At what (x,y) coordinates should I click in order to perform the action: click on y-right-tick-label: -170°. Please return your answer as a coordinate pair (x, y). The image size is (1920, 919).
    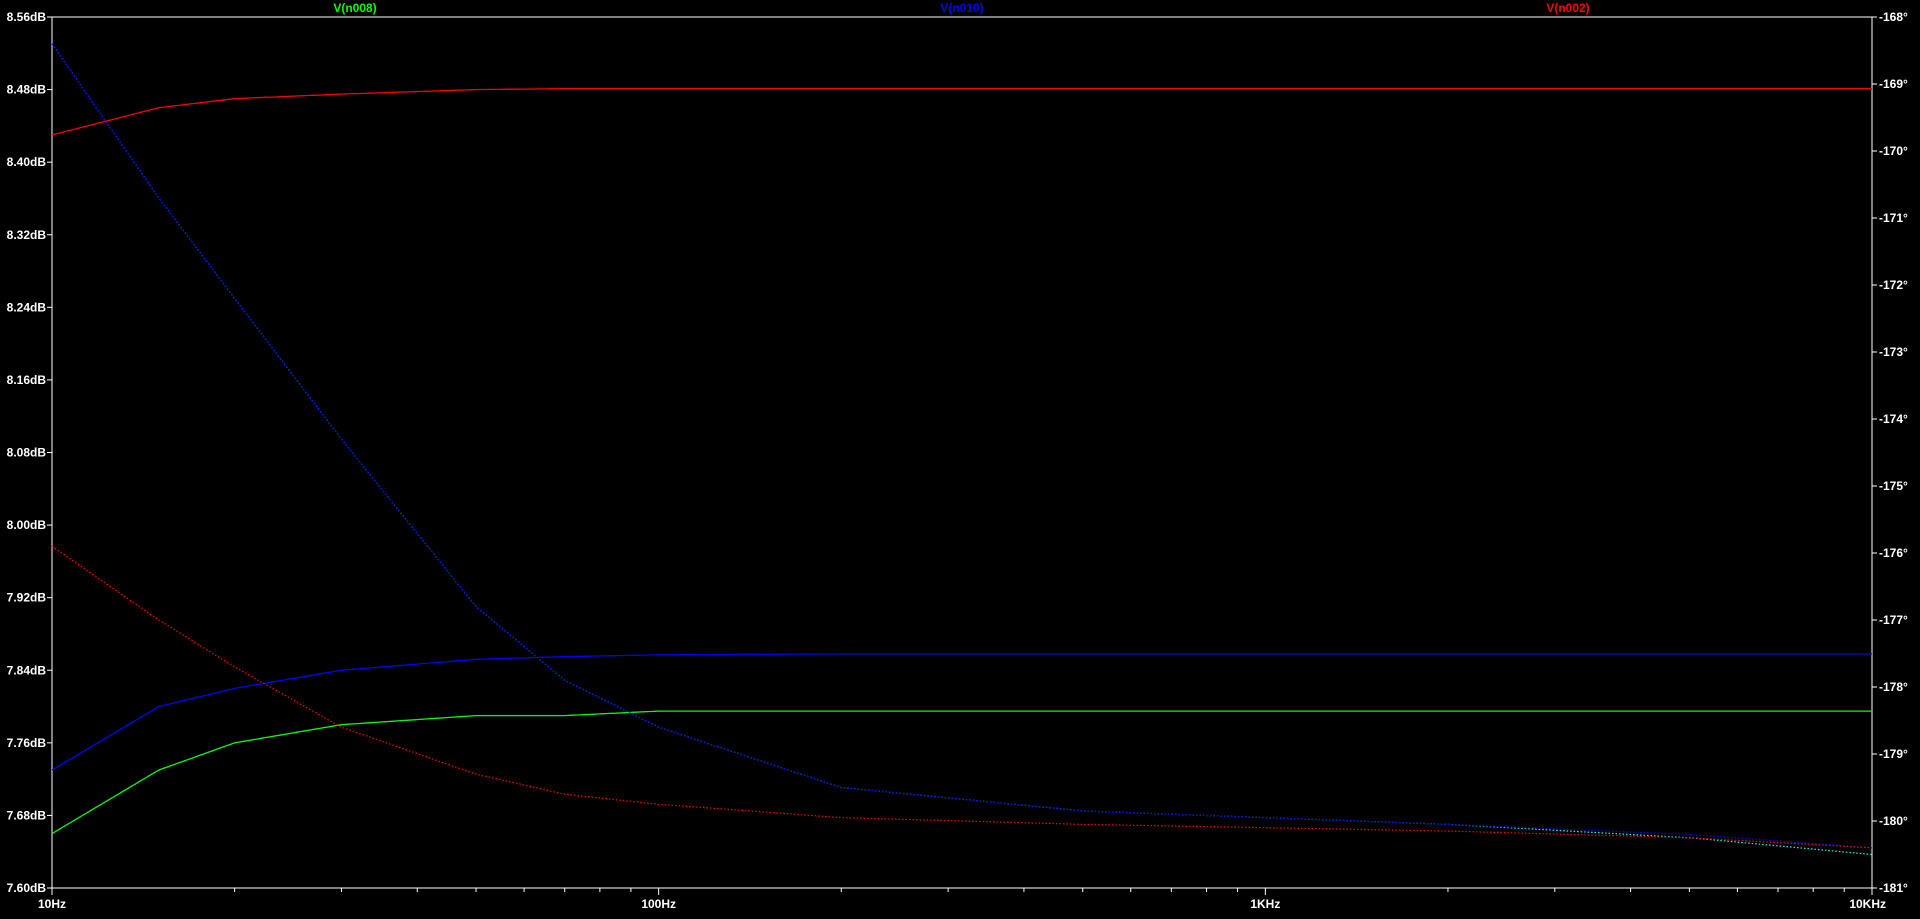
    Looking at the image, I should click on (1893, 151).